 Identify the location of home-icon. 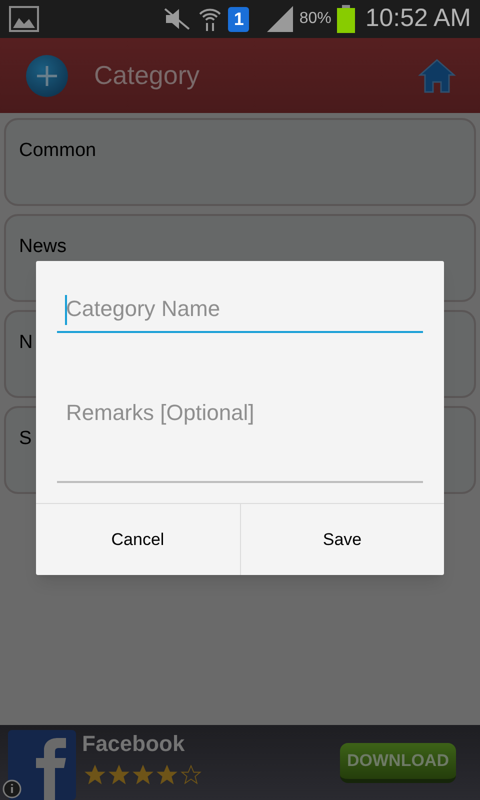
(437, 76).